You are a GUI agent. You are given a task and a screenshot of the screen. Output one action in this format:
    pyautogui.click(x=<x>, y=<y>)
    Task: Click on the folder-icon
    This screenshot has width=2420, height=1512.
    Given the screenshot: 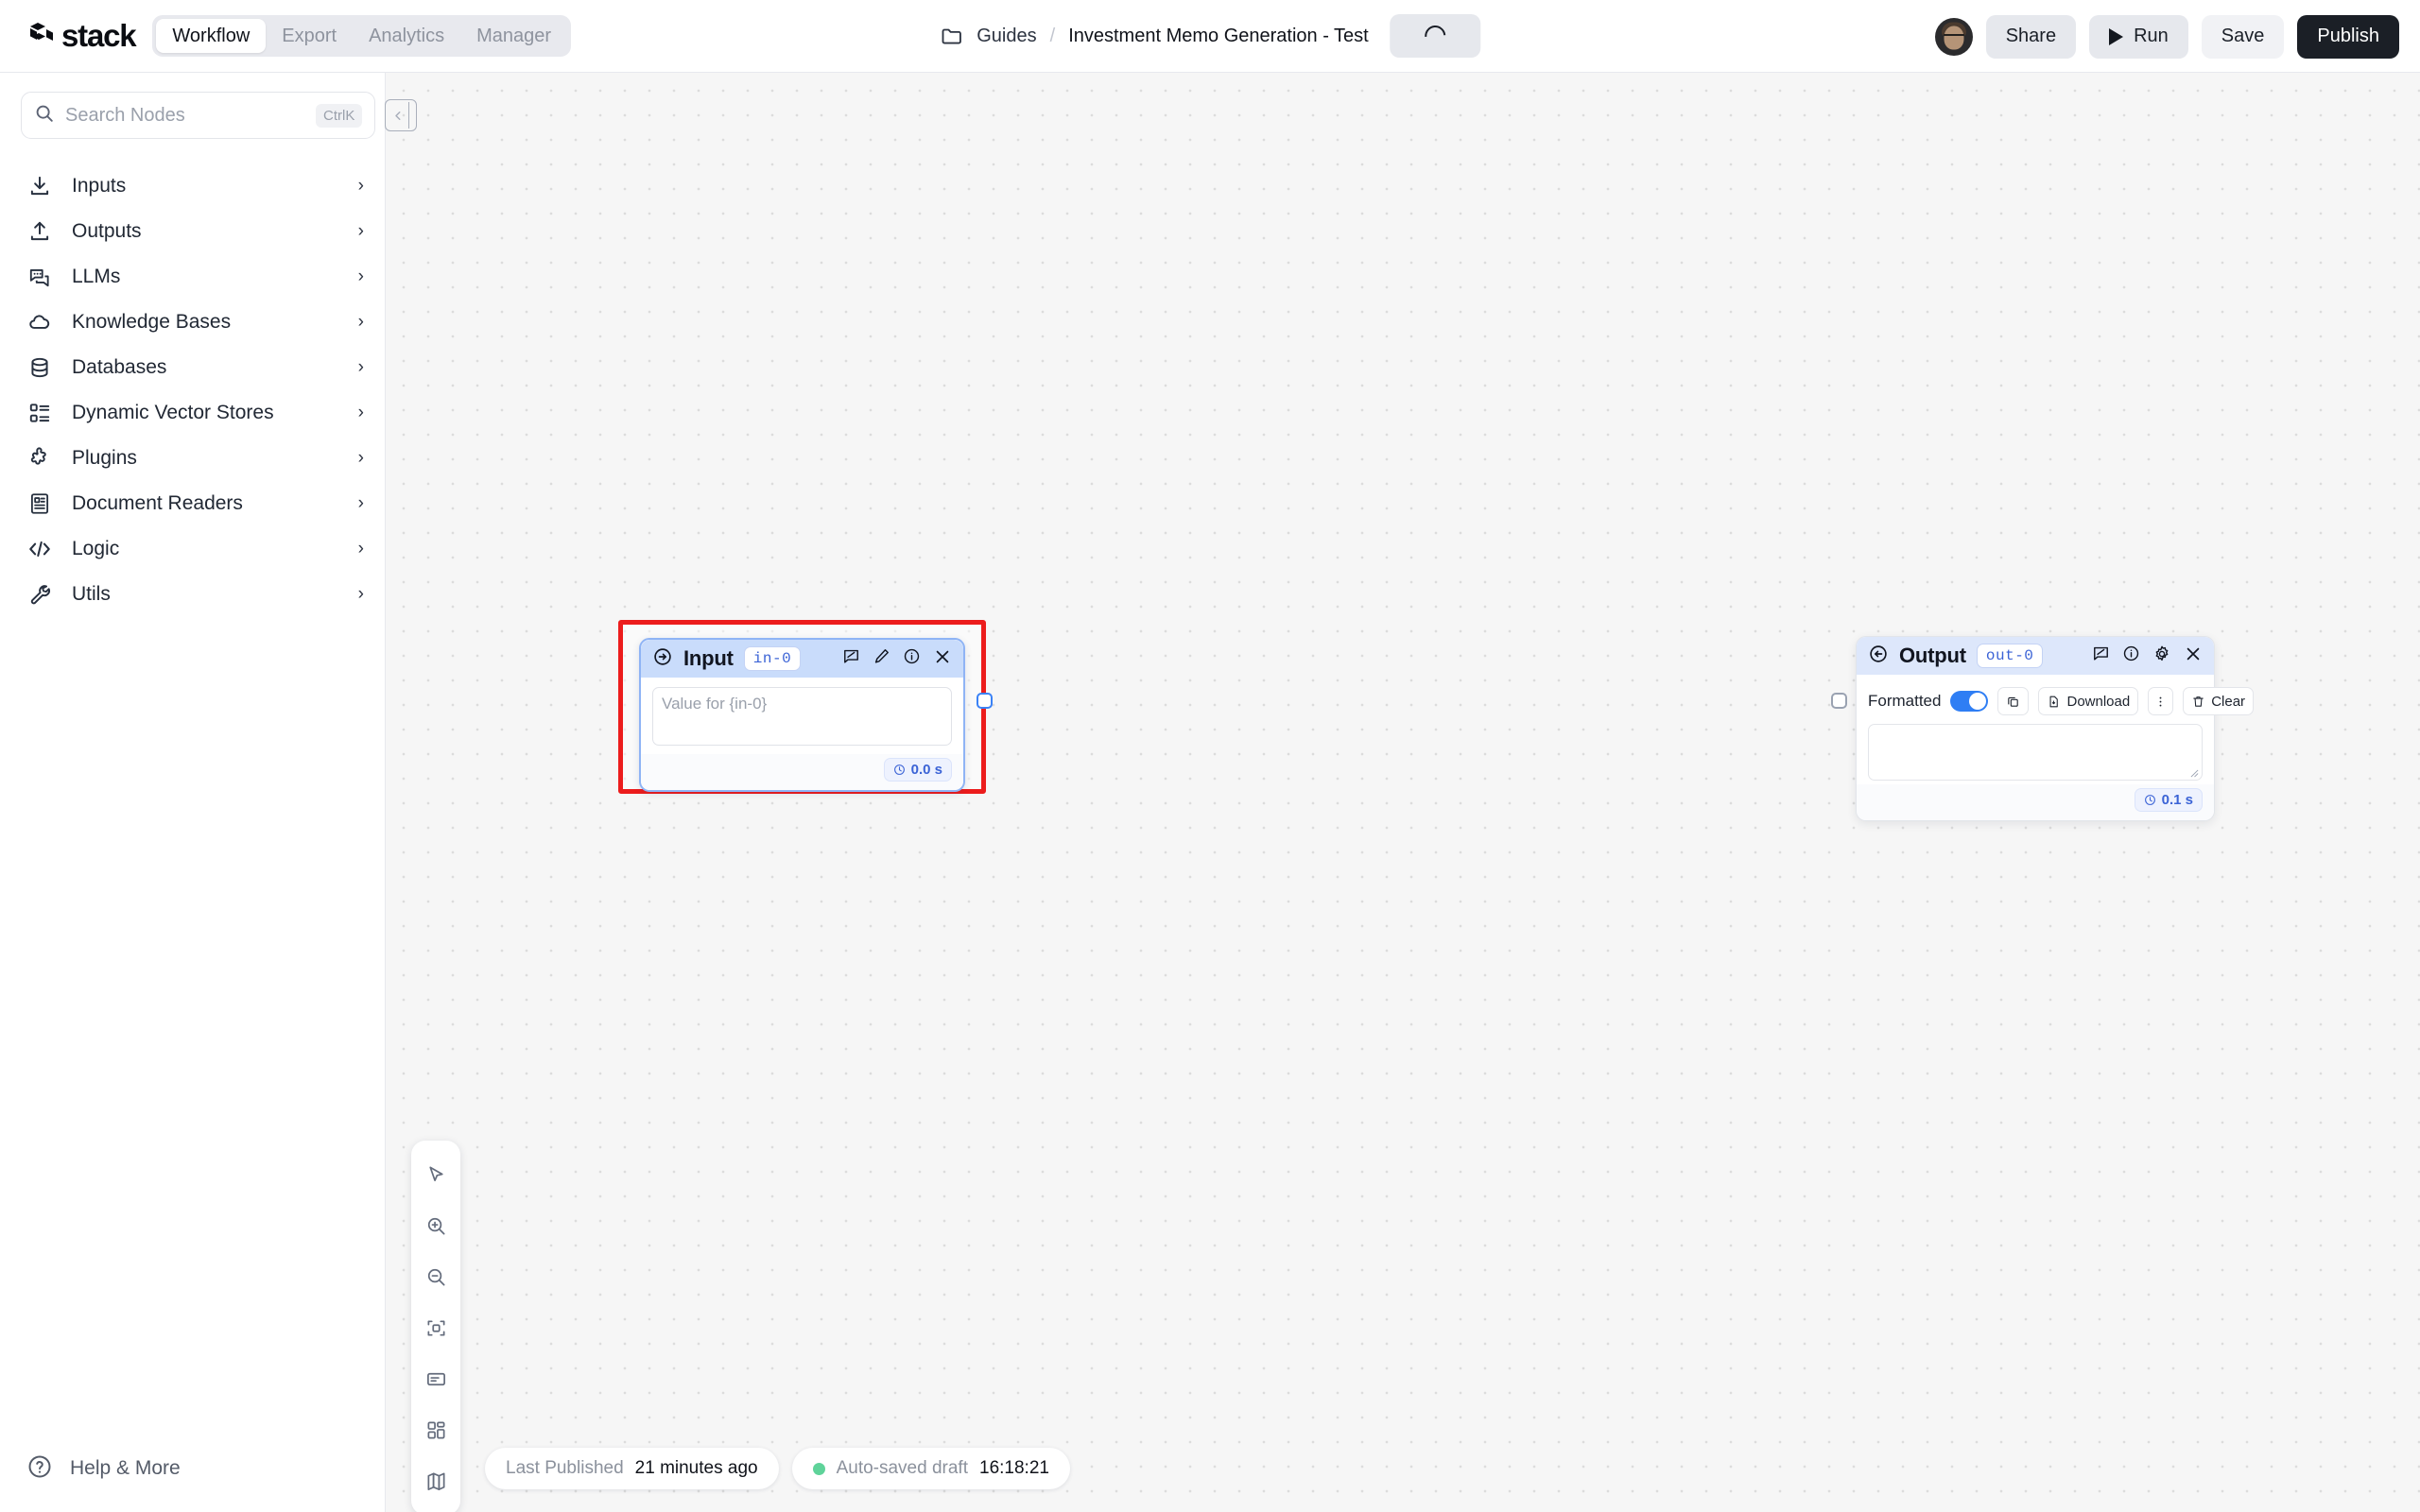 What is the action you would take?
    pyautogui.click(x=952, y=36)
    